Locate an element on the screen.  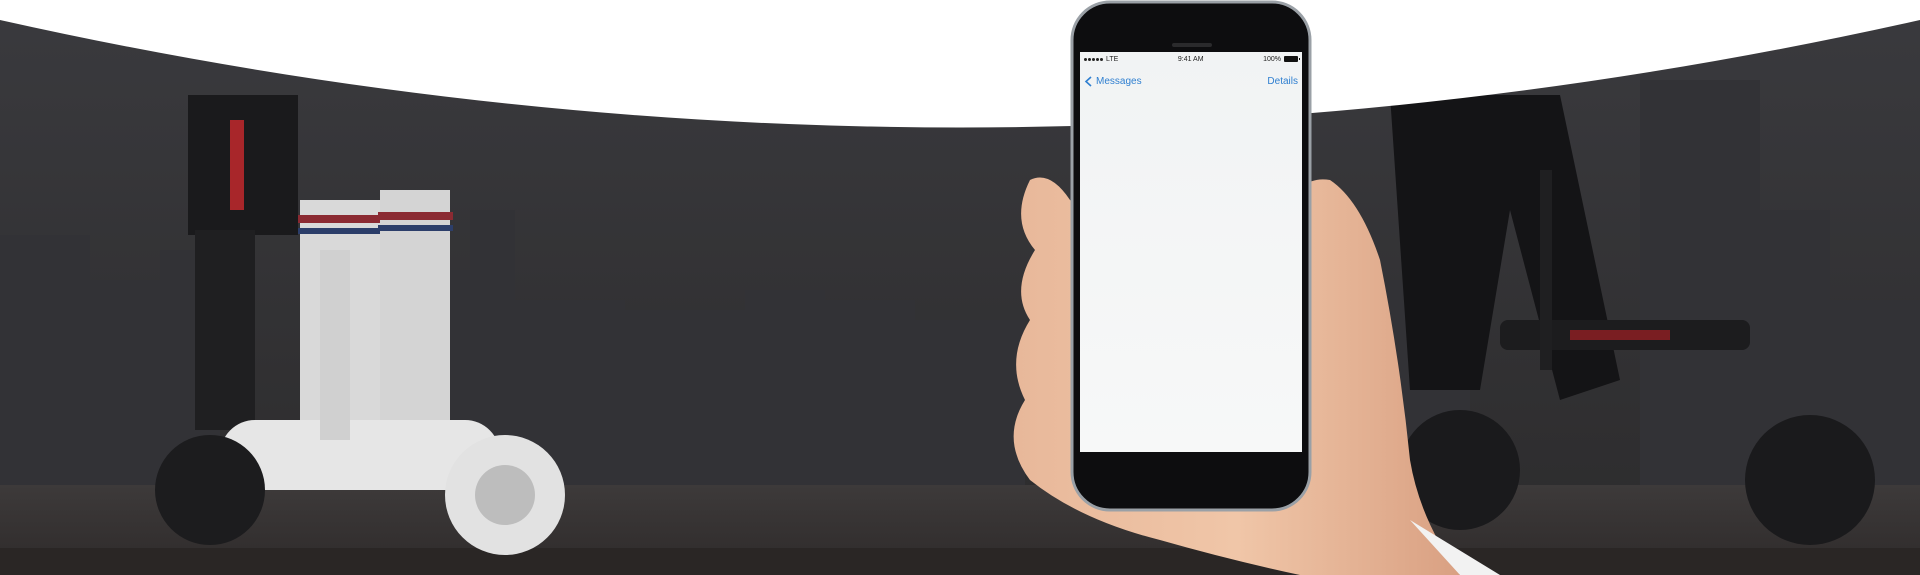
messages-nav-bar: Messages Details is located at coordinates (1191, 81).